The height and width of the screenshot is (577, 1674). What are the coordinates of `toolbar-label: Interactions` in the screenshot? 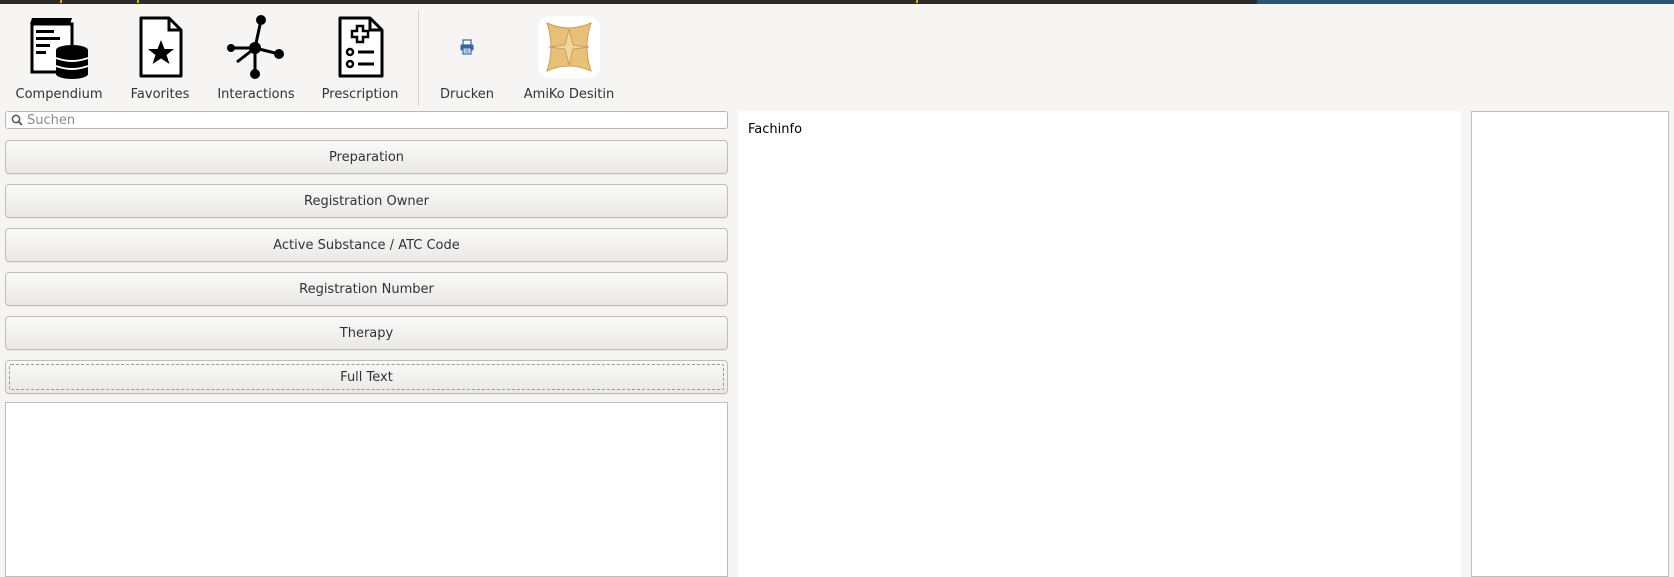 It's located at (256, 94).